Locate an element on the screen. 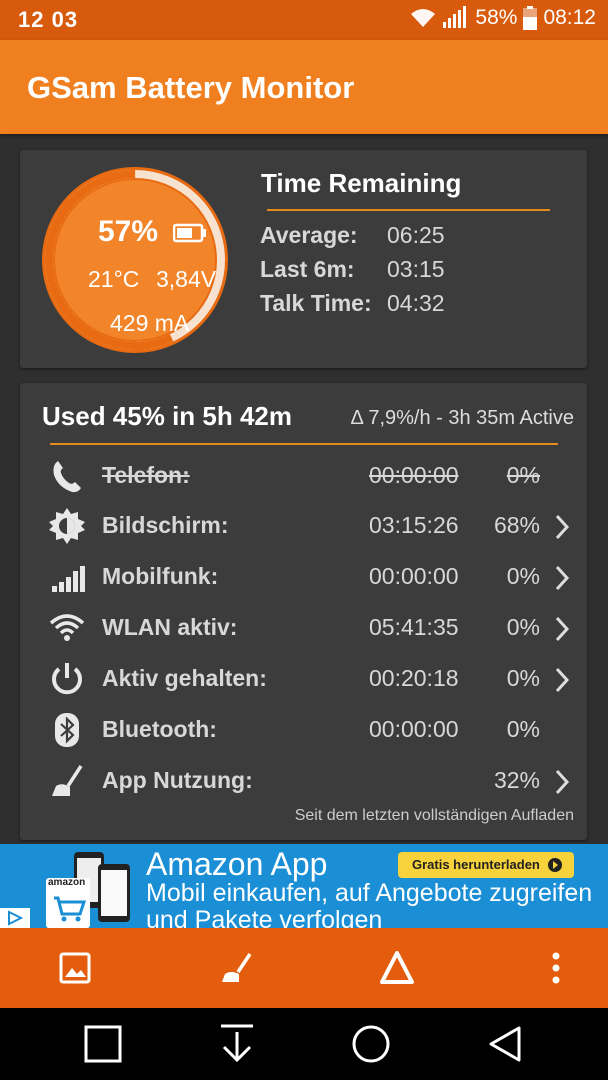  delta-icon is located at coordinates (397, 968).